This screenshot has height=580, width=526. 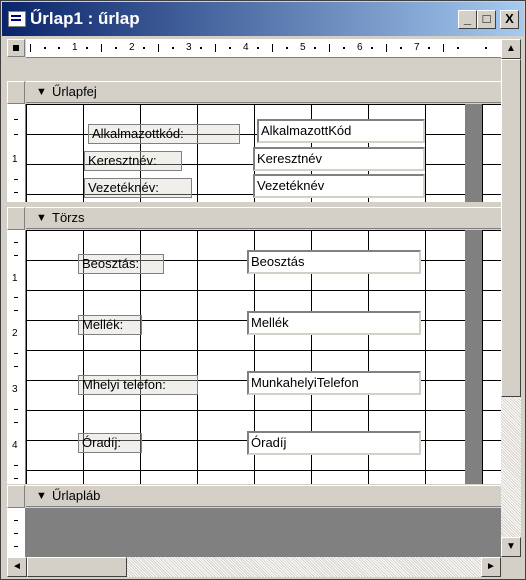 I want to click on vertical-ruler-footer, so click(x=16, y=532).